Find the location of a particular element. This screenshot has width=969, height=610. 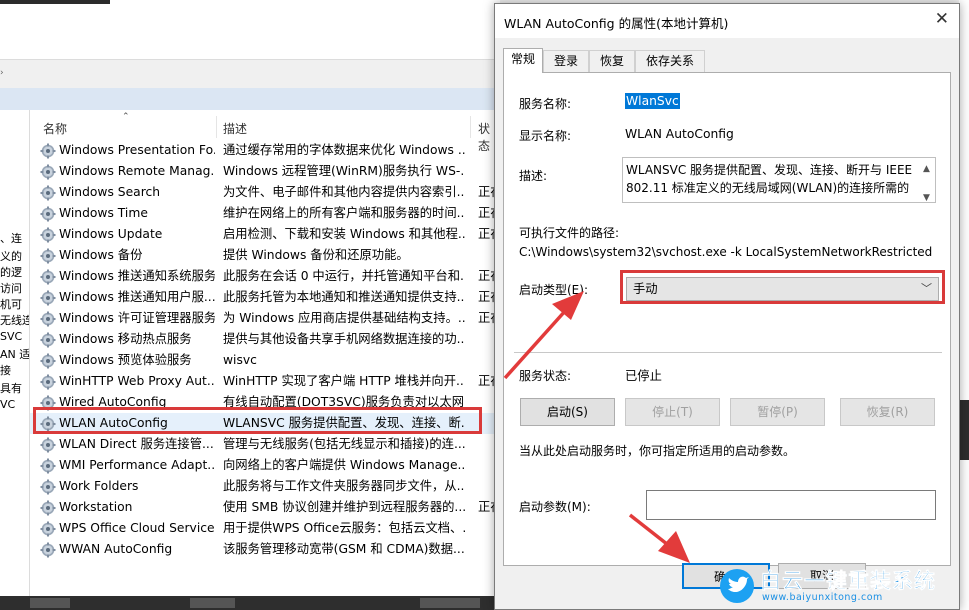

resume-button: 恢复(R) is located at coordinates (887, 412).